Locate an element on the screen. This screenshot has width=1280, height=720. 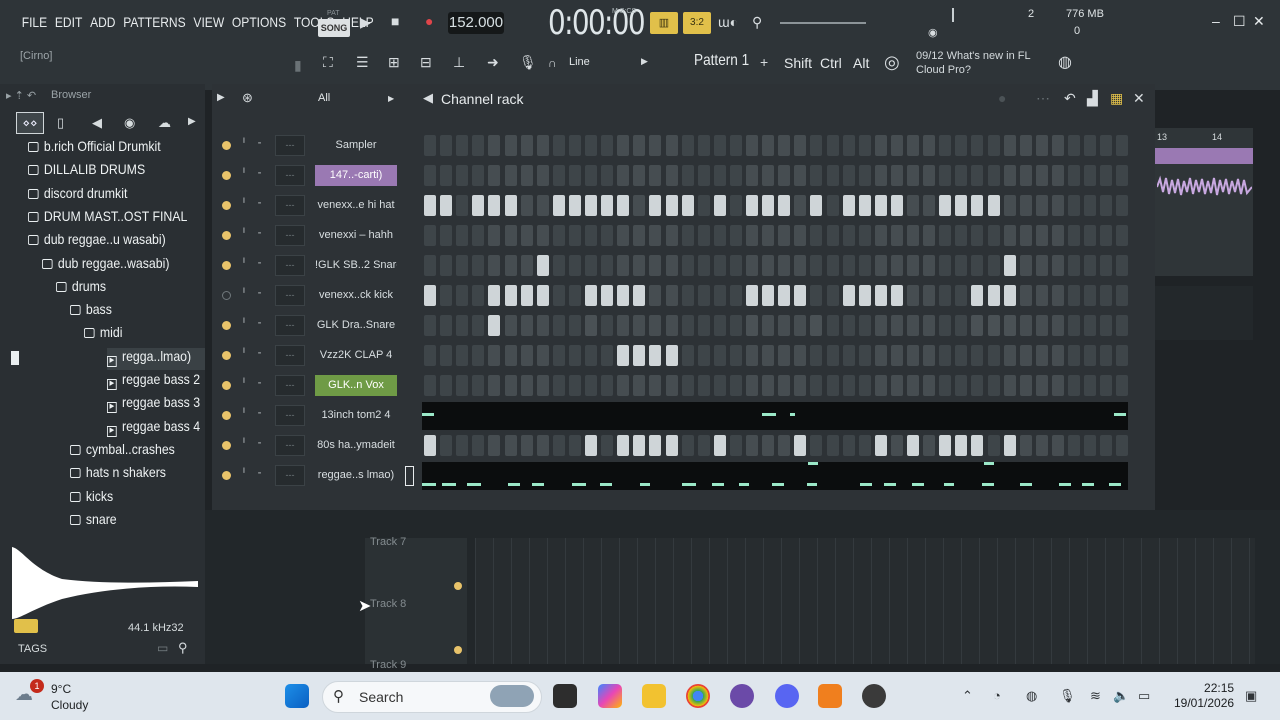
chrome-icon is located at coordinates (698, 696).